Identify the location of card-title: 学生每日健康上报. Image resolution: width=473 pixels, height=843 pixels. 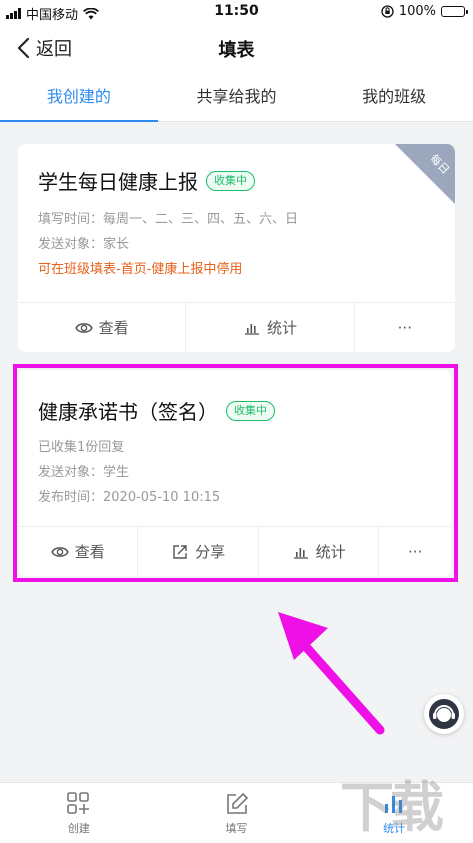
(118, 182).